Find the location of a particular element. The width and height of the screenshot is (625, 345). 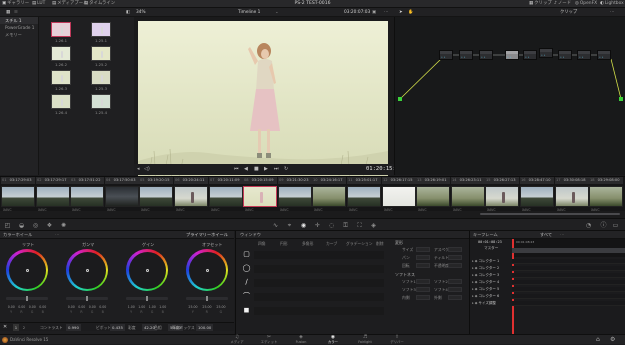

node-01: • • is located at coordinates (446, 55).